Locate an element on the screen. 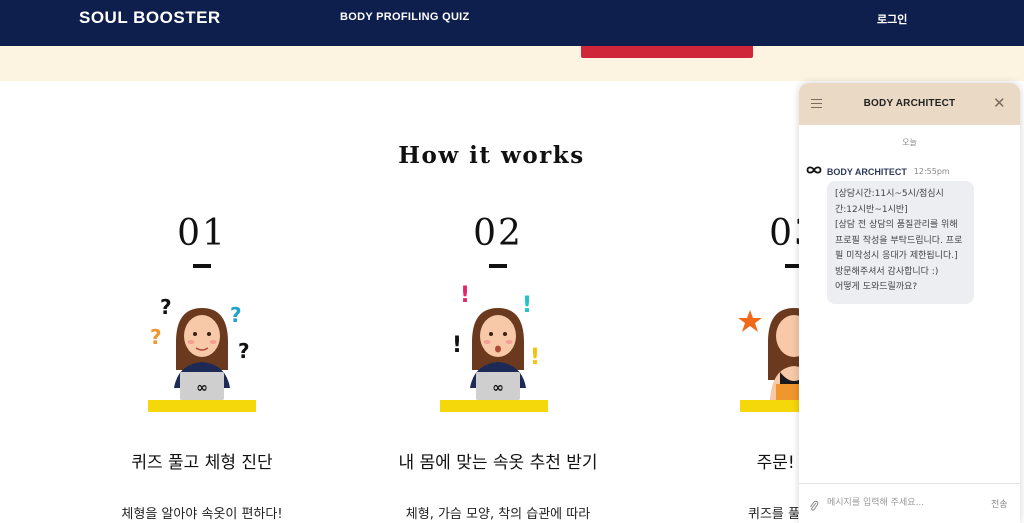 This screenshot has width=1024, height=523. step-description: 체형, 가슴 모양, 착의 습관에 따라 is located at coordinates (498, 514).